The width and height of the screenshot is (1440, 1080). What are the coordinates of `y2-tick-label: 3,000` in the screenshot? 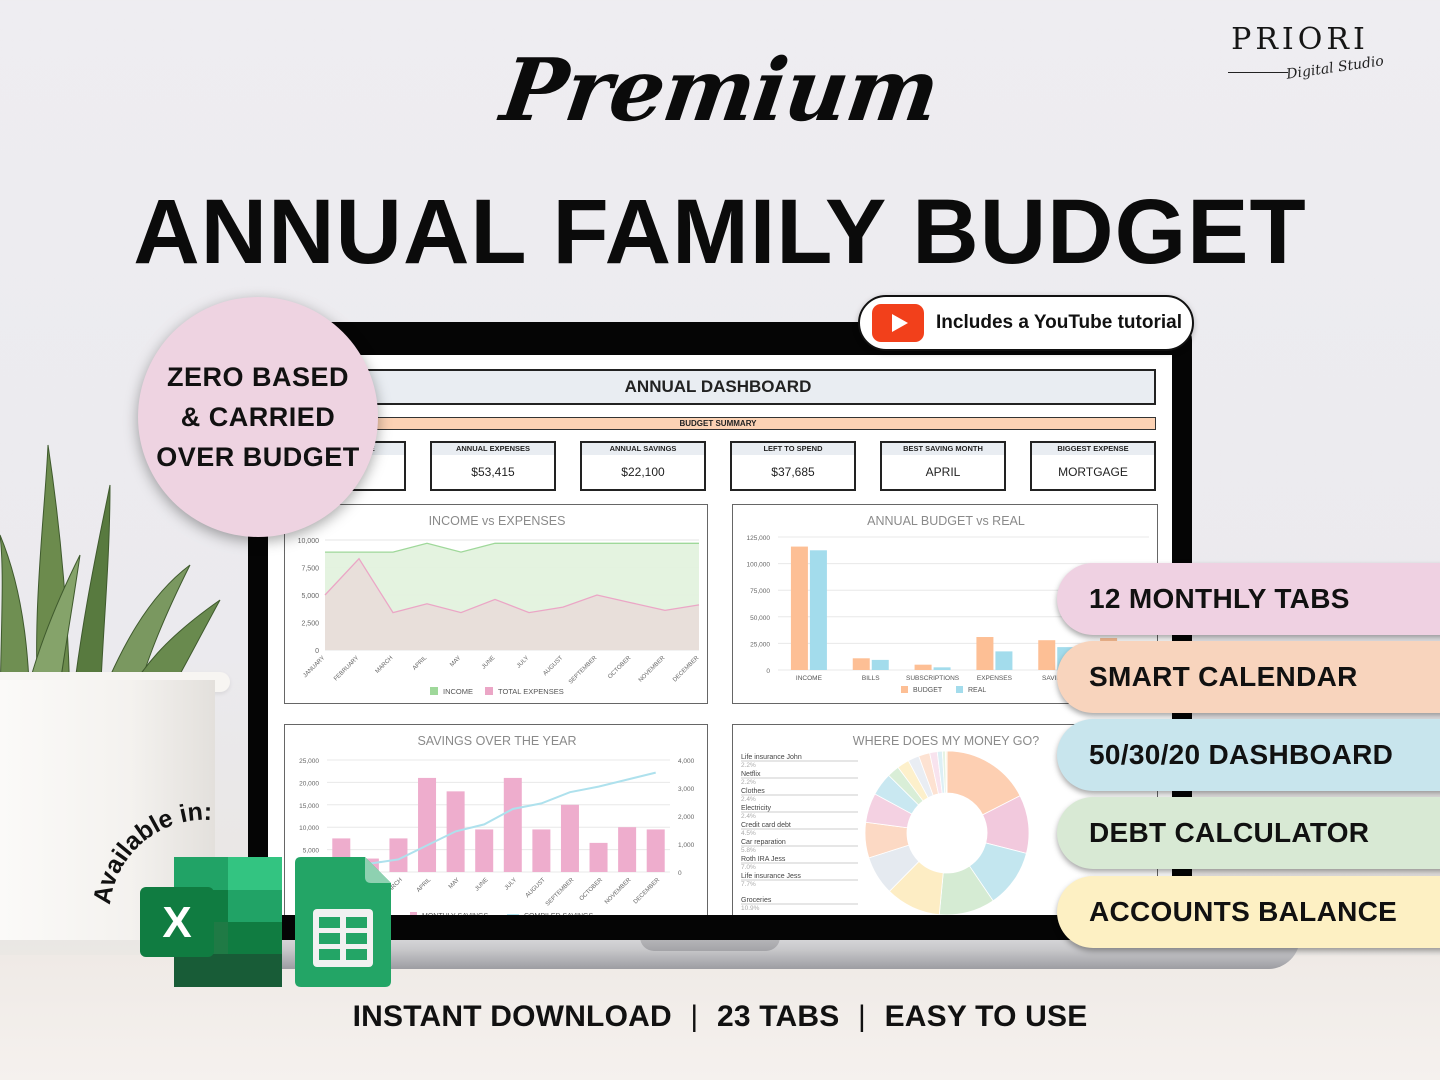 It's located at (686, 789).